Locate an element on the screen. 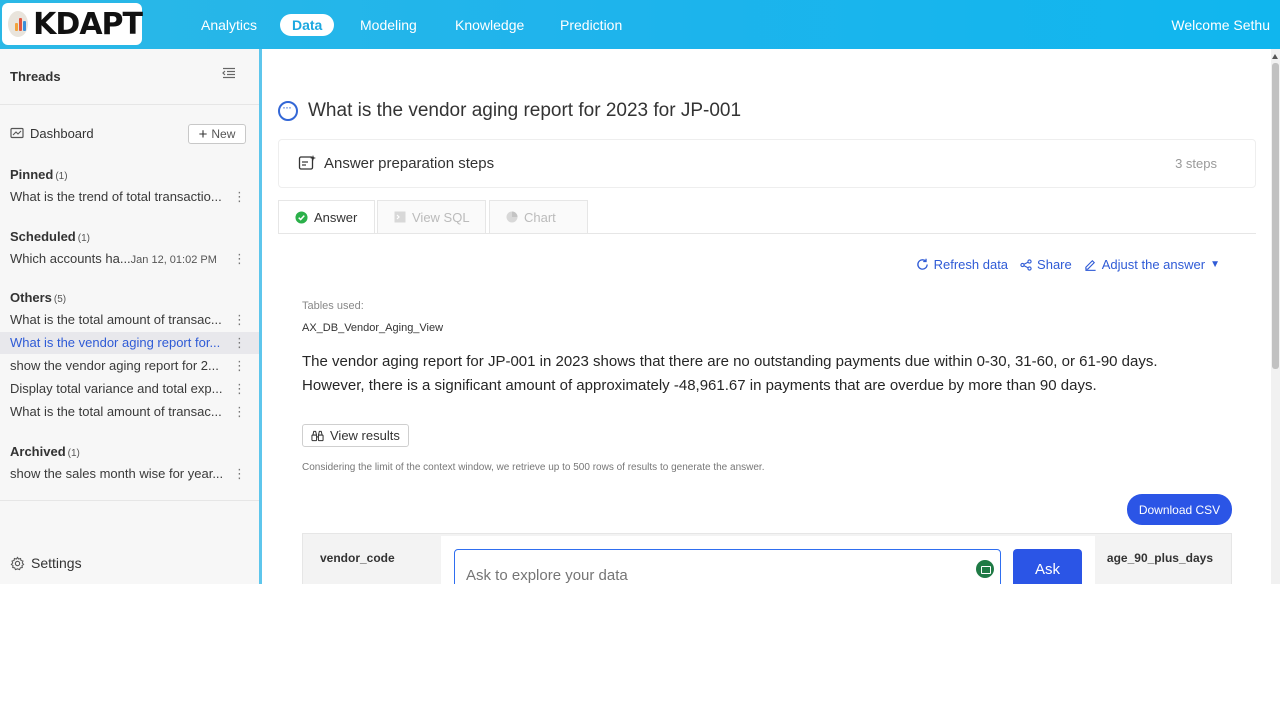 The width and height of the screenshot is (1280, 720). scroll-up-arrow-icon is located at coordinates (1275, 56).